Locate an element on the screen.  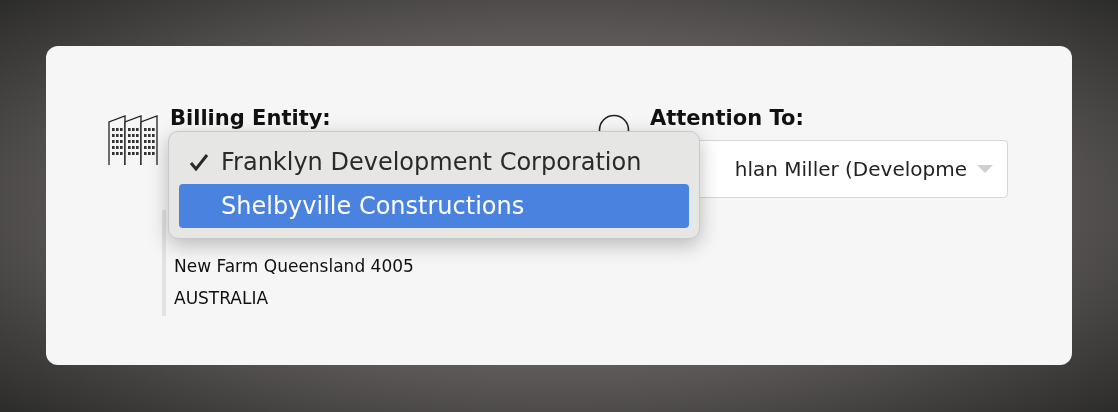
billing-entity-label: Billing Entity: is located at coordinates (251, 118).